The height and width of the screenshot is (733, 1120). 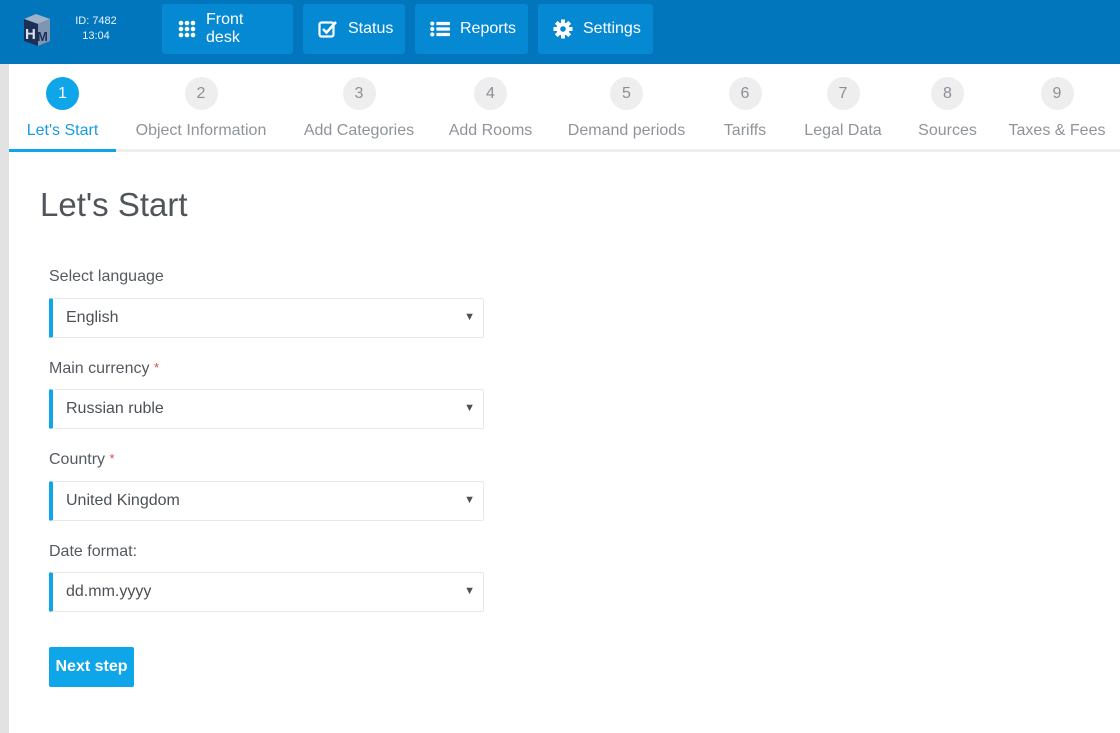 I want to click on step-label: Sources, so click(x=947, y=130).